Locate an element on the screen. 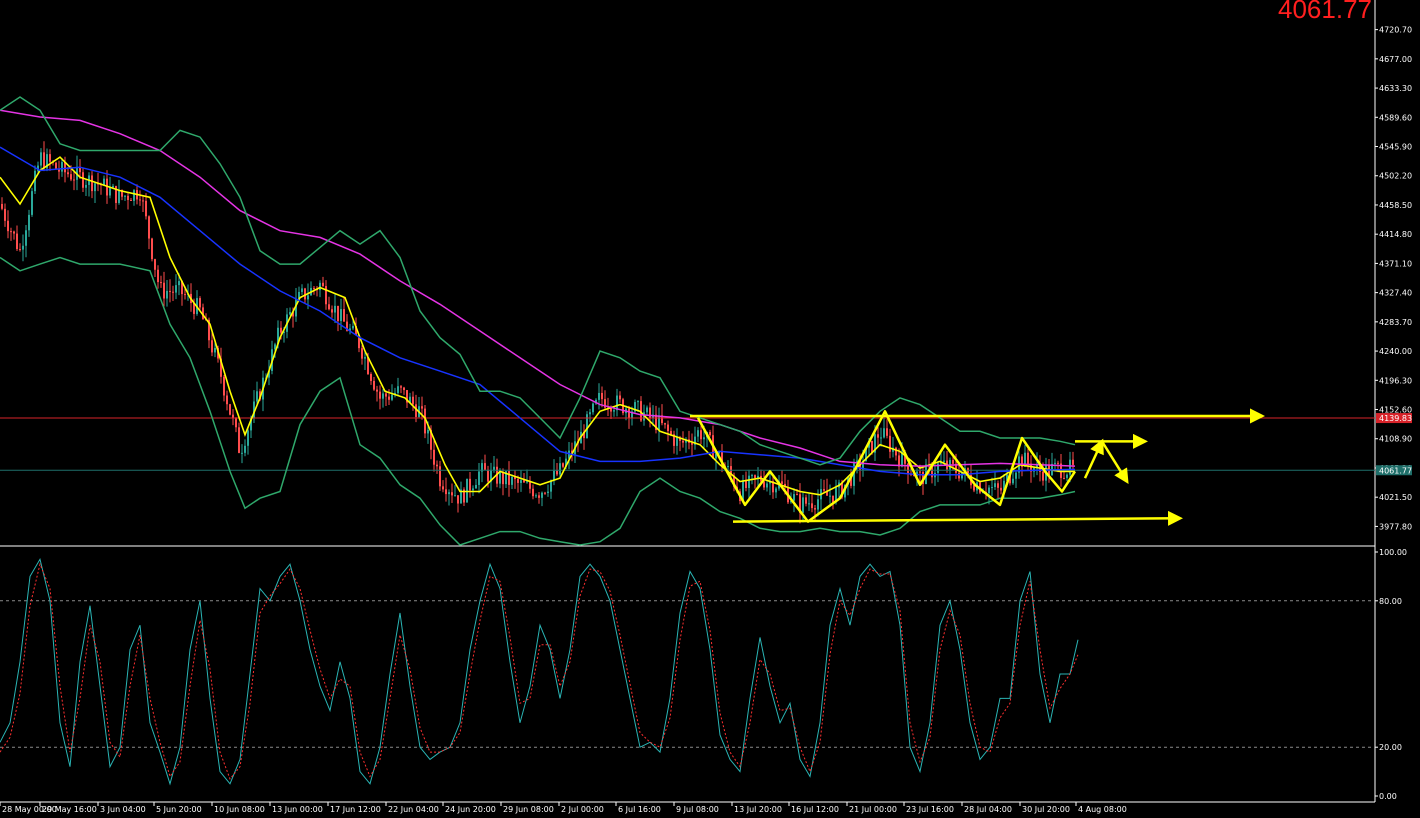 This screenshot has height=818, width=1420. time-tick-label: 21 Jul 00:00 is located at coordinates (873, 809).